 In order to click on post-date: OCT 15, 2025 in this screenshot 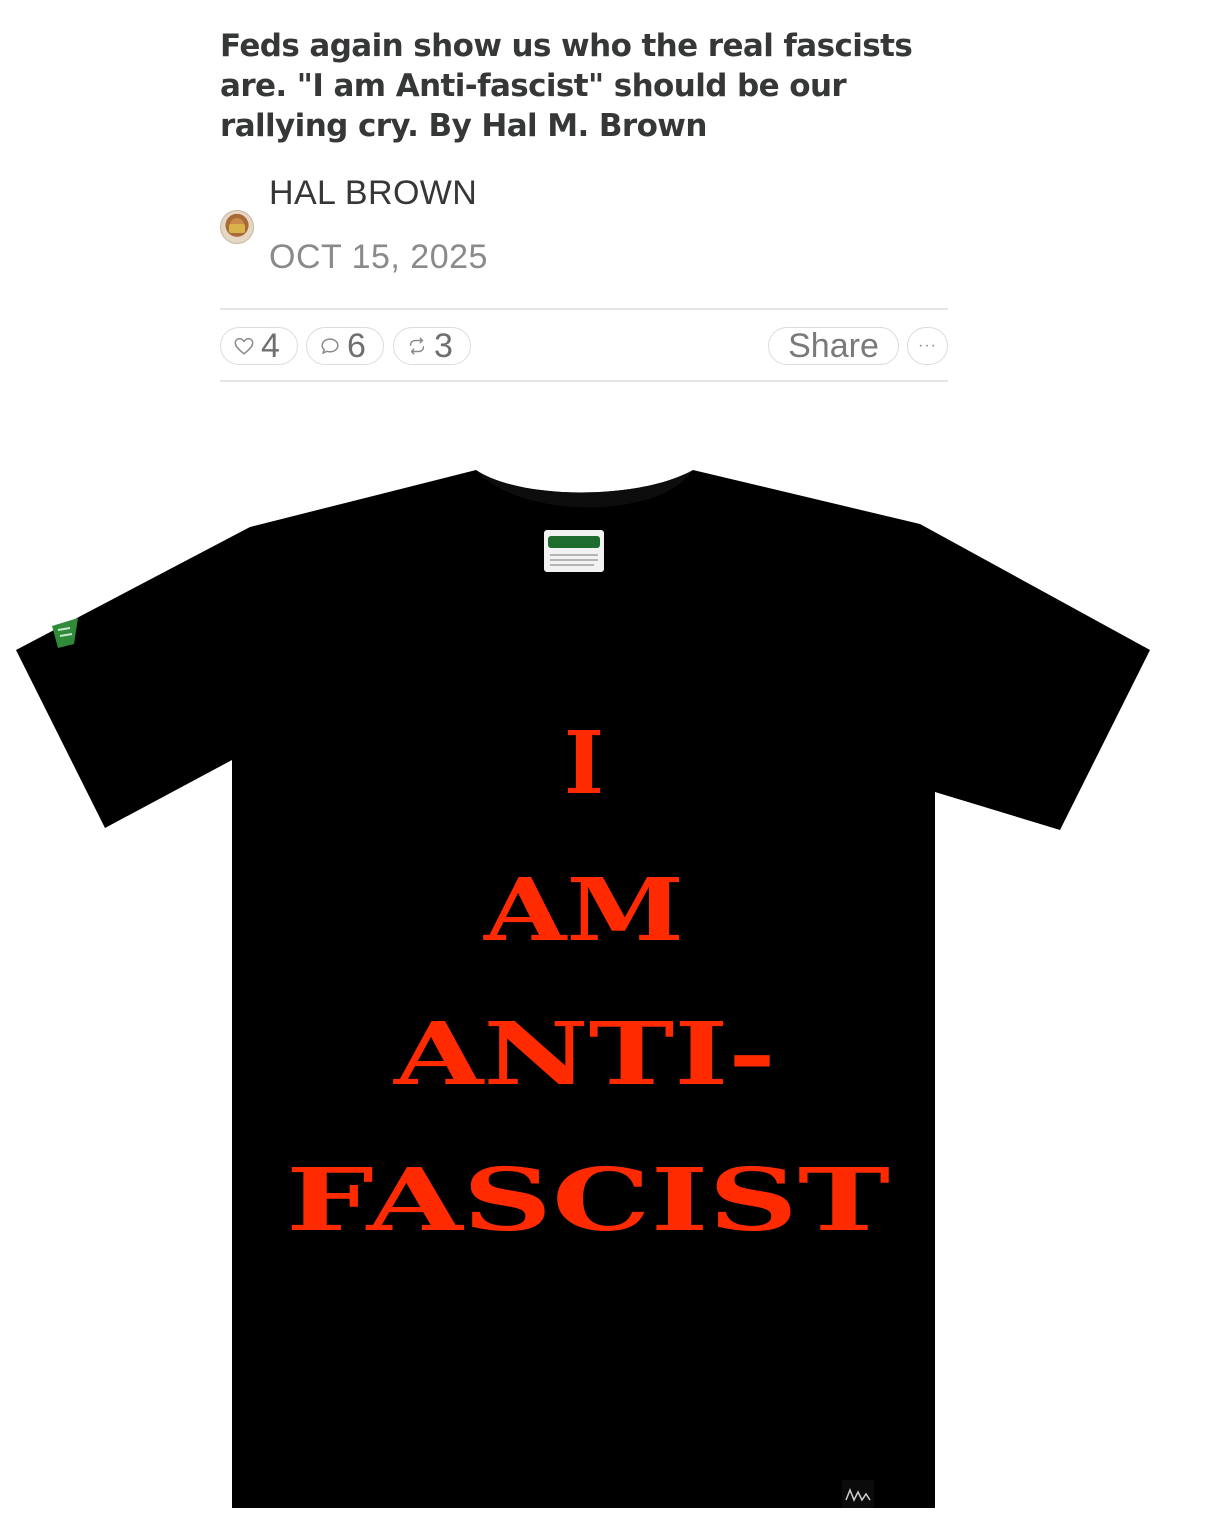, I will do `click(378, 257)`.